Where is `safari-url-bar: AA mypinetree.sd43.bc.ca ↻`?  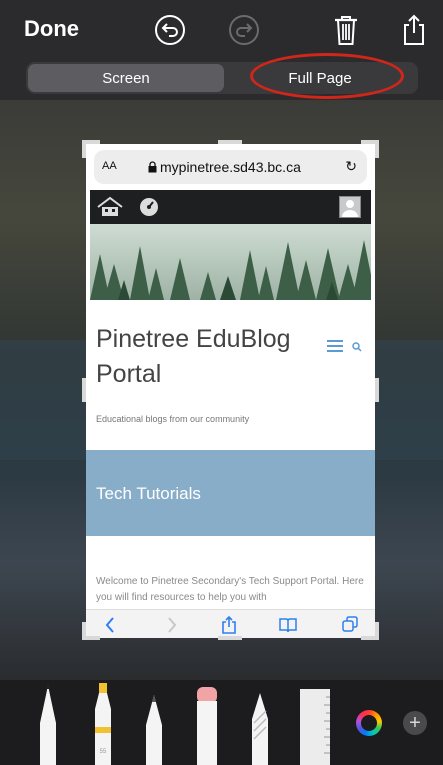
safari-url-bar: AA mypinetree.sd43.bc.ca ↻ is located at coordinates (230, 167).